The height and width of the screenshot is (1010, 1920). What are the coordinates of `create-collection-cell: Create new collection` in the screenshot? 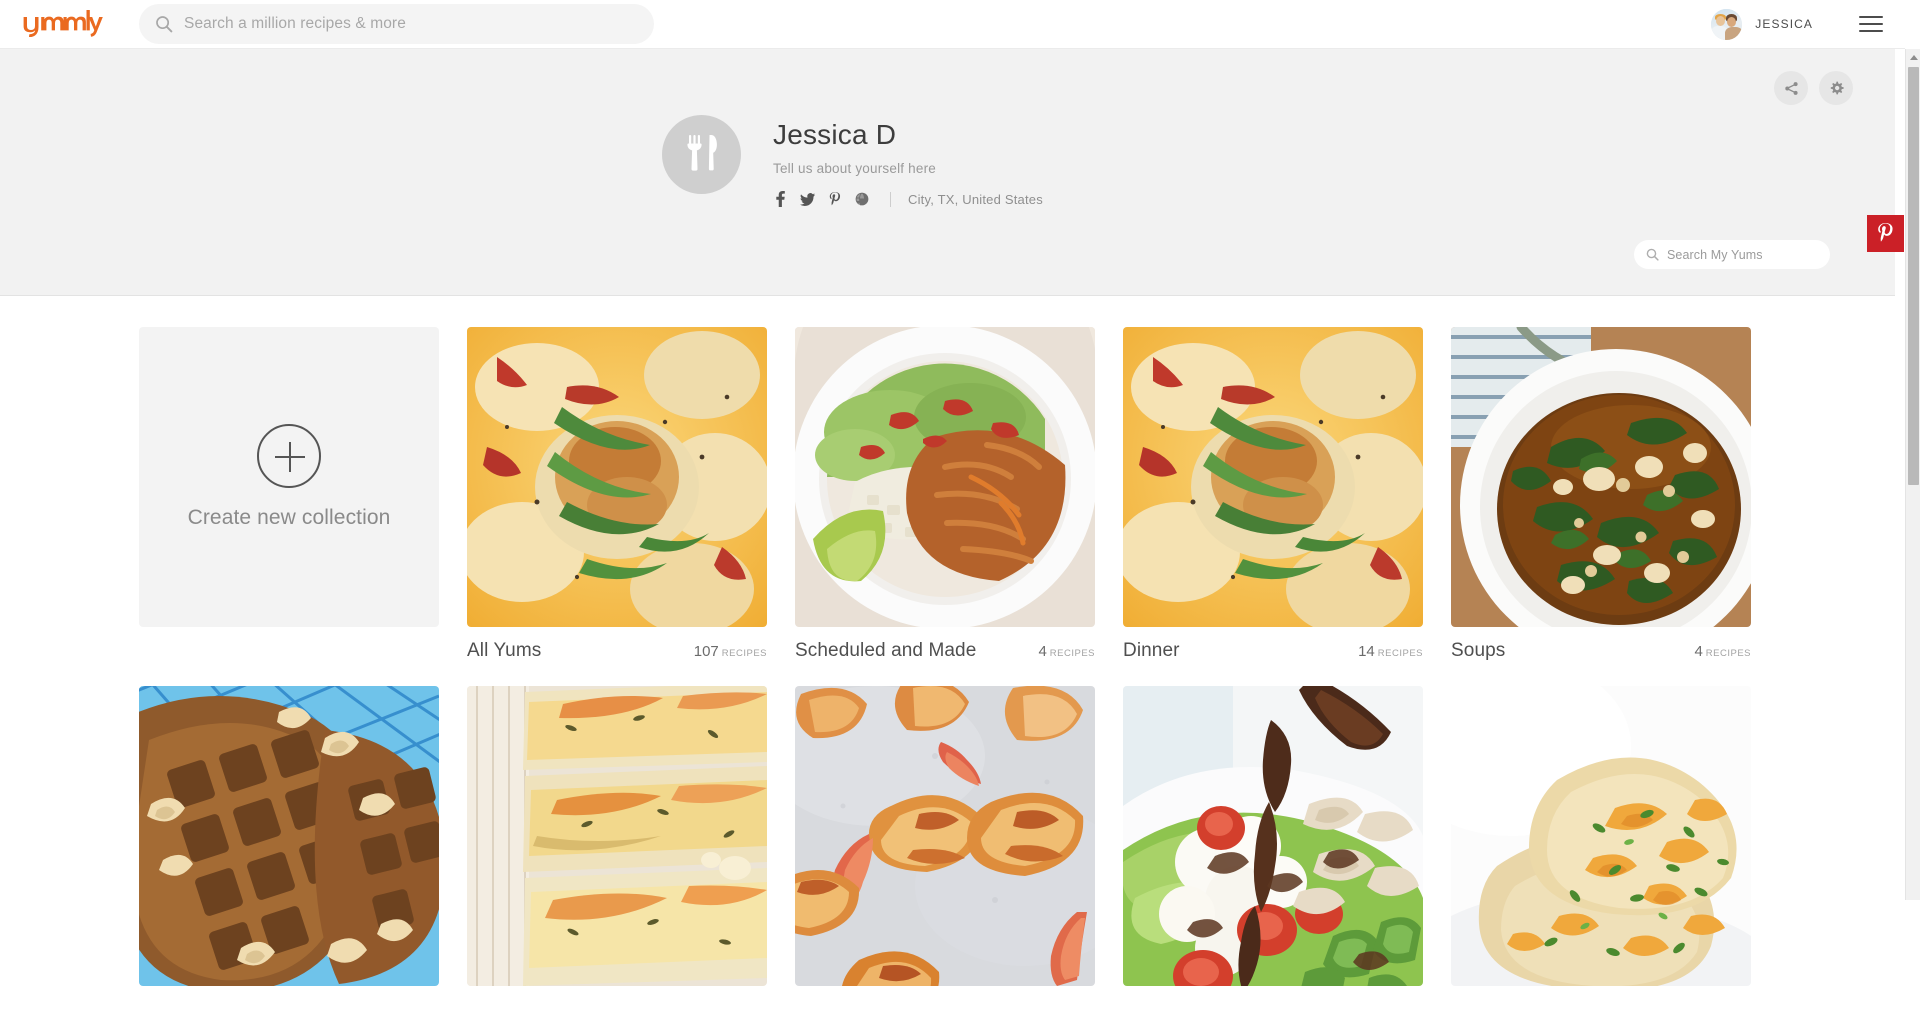 It's located at (289, 494).